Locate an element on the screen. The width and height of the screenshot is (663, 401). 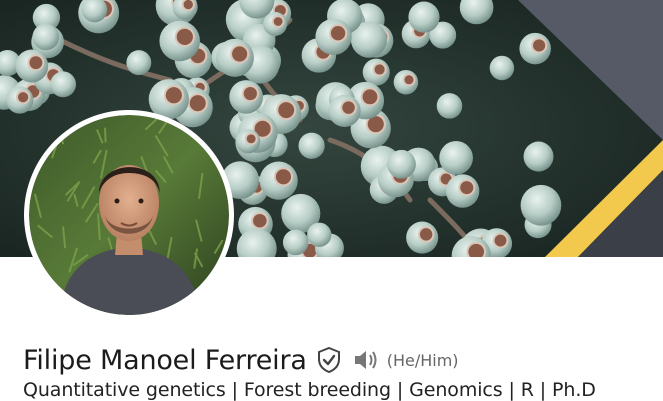
profile-name-row: Filipe Manoel Ferreira (He/Him) is located at coordinates (241, 360).